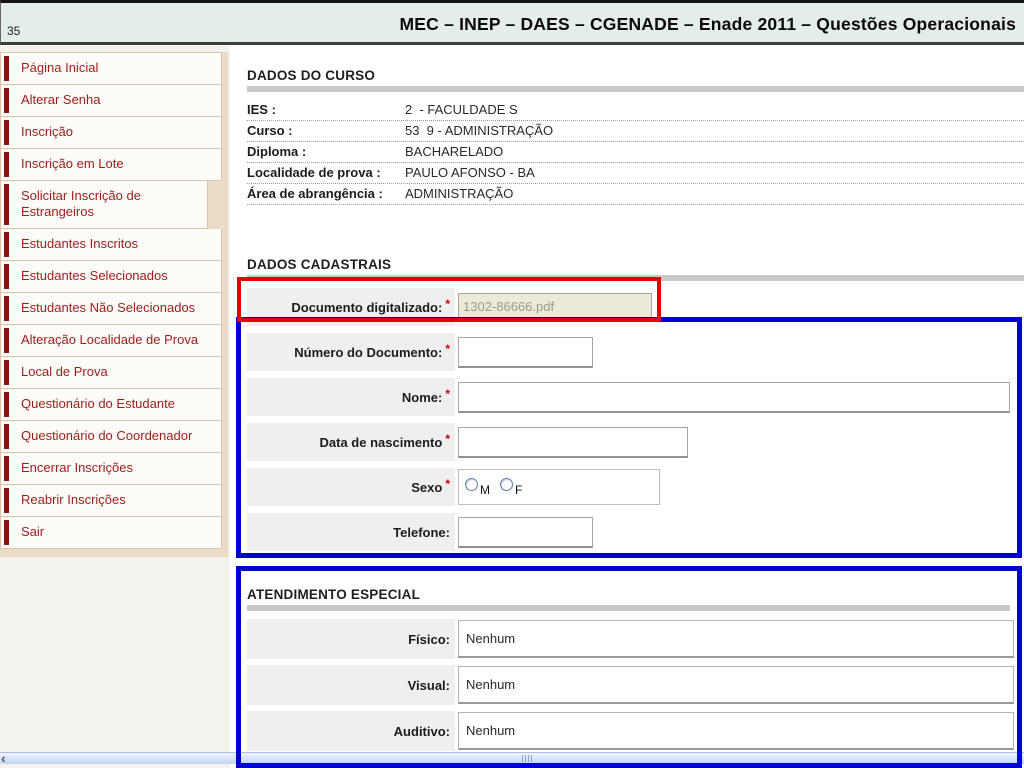 The image size is (1024, 768). I want to click on section-title-dados-cadastrais: DADOS CADASTRAIS, so click(319, 264).